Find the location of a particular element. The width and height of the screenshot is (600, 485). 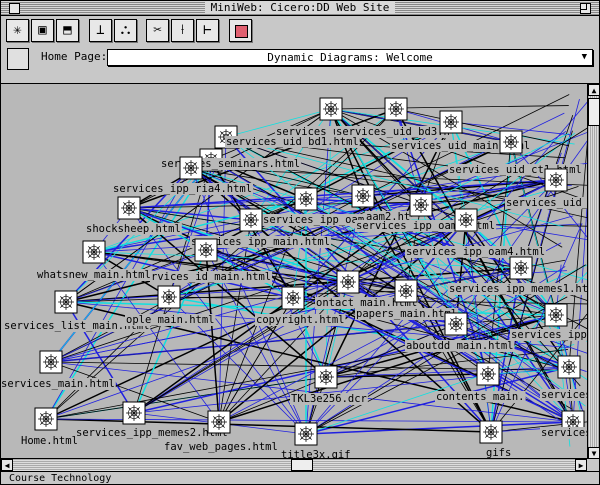

export-button: ⬒ is located at coordinates (67, 30).